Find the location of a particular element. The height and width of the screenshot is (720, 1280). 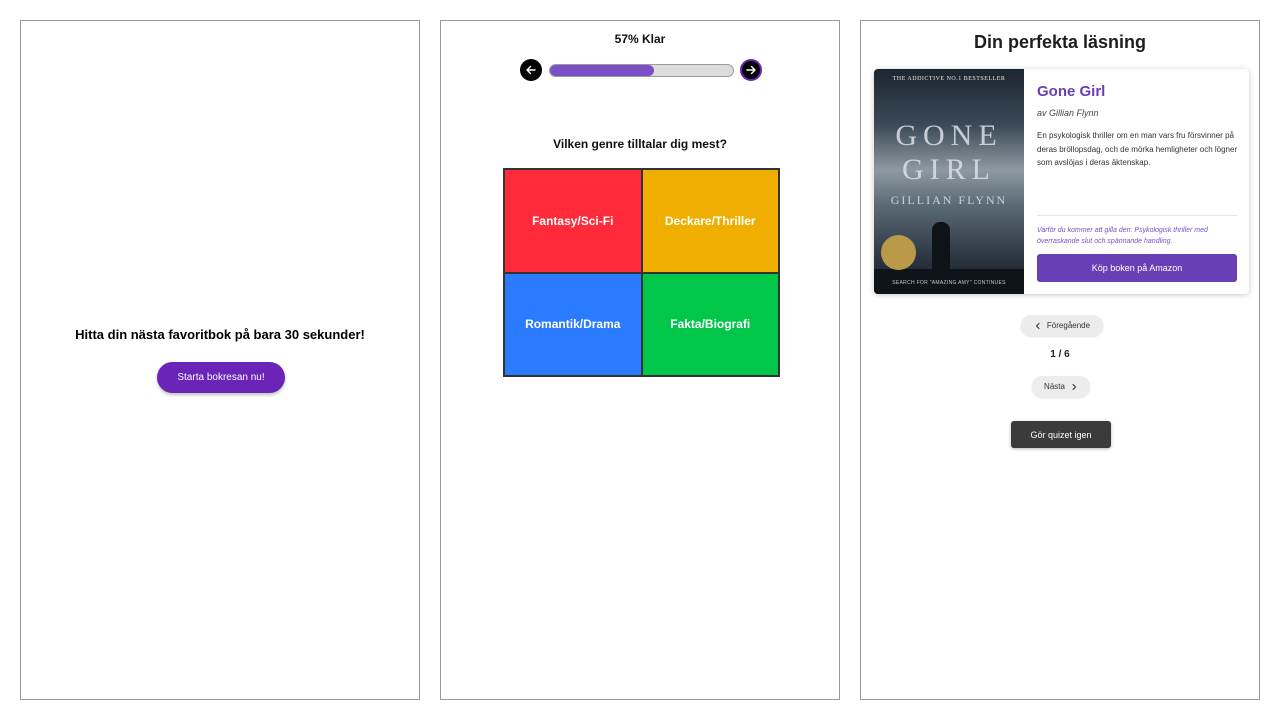

genre-option-crime-thriller: Deckare/Thriller is located at coordinates (710, 221).